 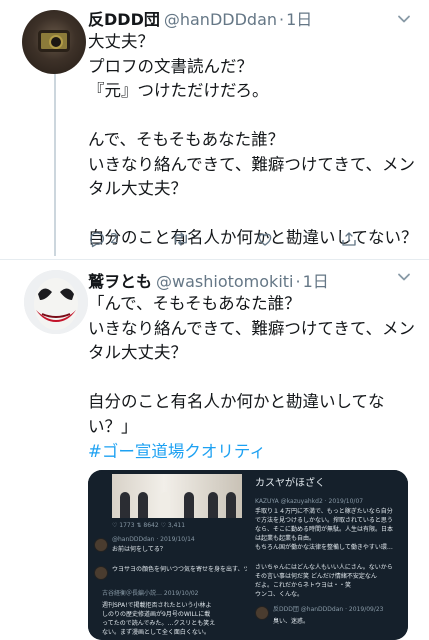 I want to click on media-text: ウヨサヨの顔色を伺いつつ気を寄せを身を出す、ツネヒラには笑えんだろうなぁ。, so click(x=179, y=569).